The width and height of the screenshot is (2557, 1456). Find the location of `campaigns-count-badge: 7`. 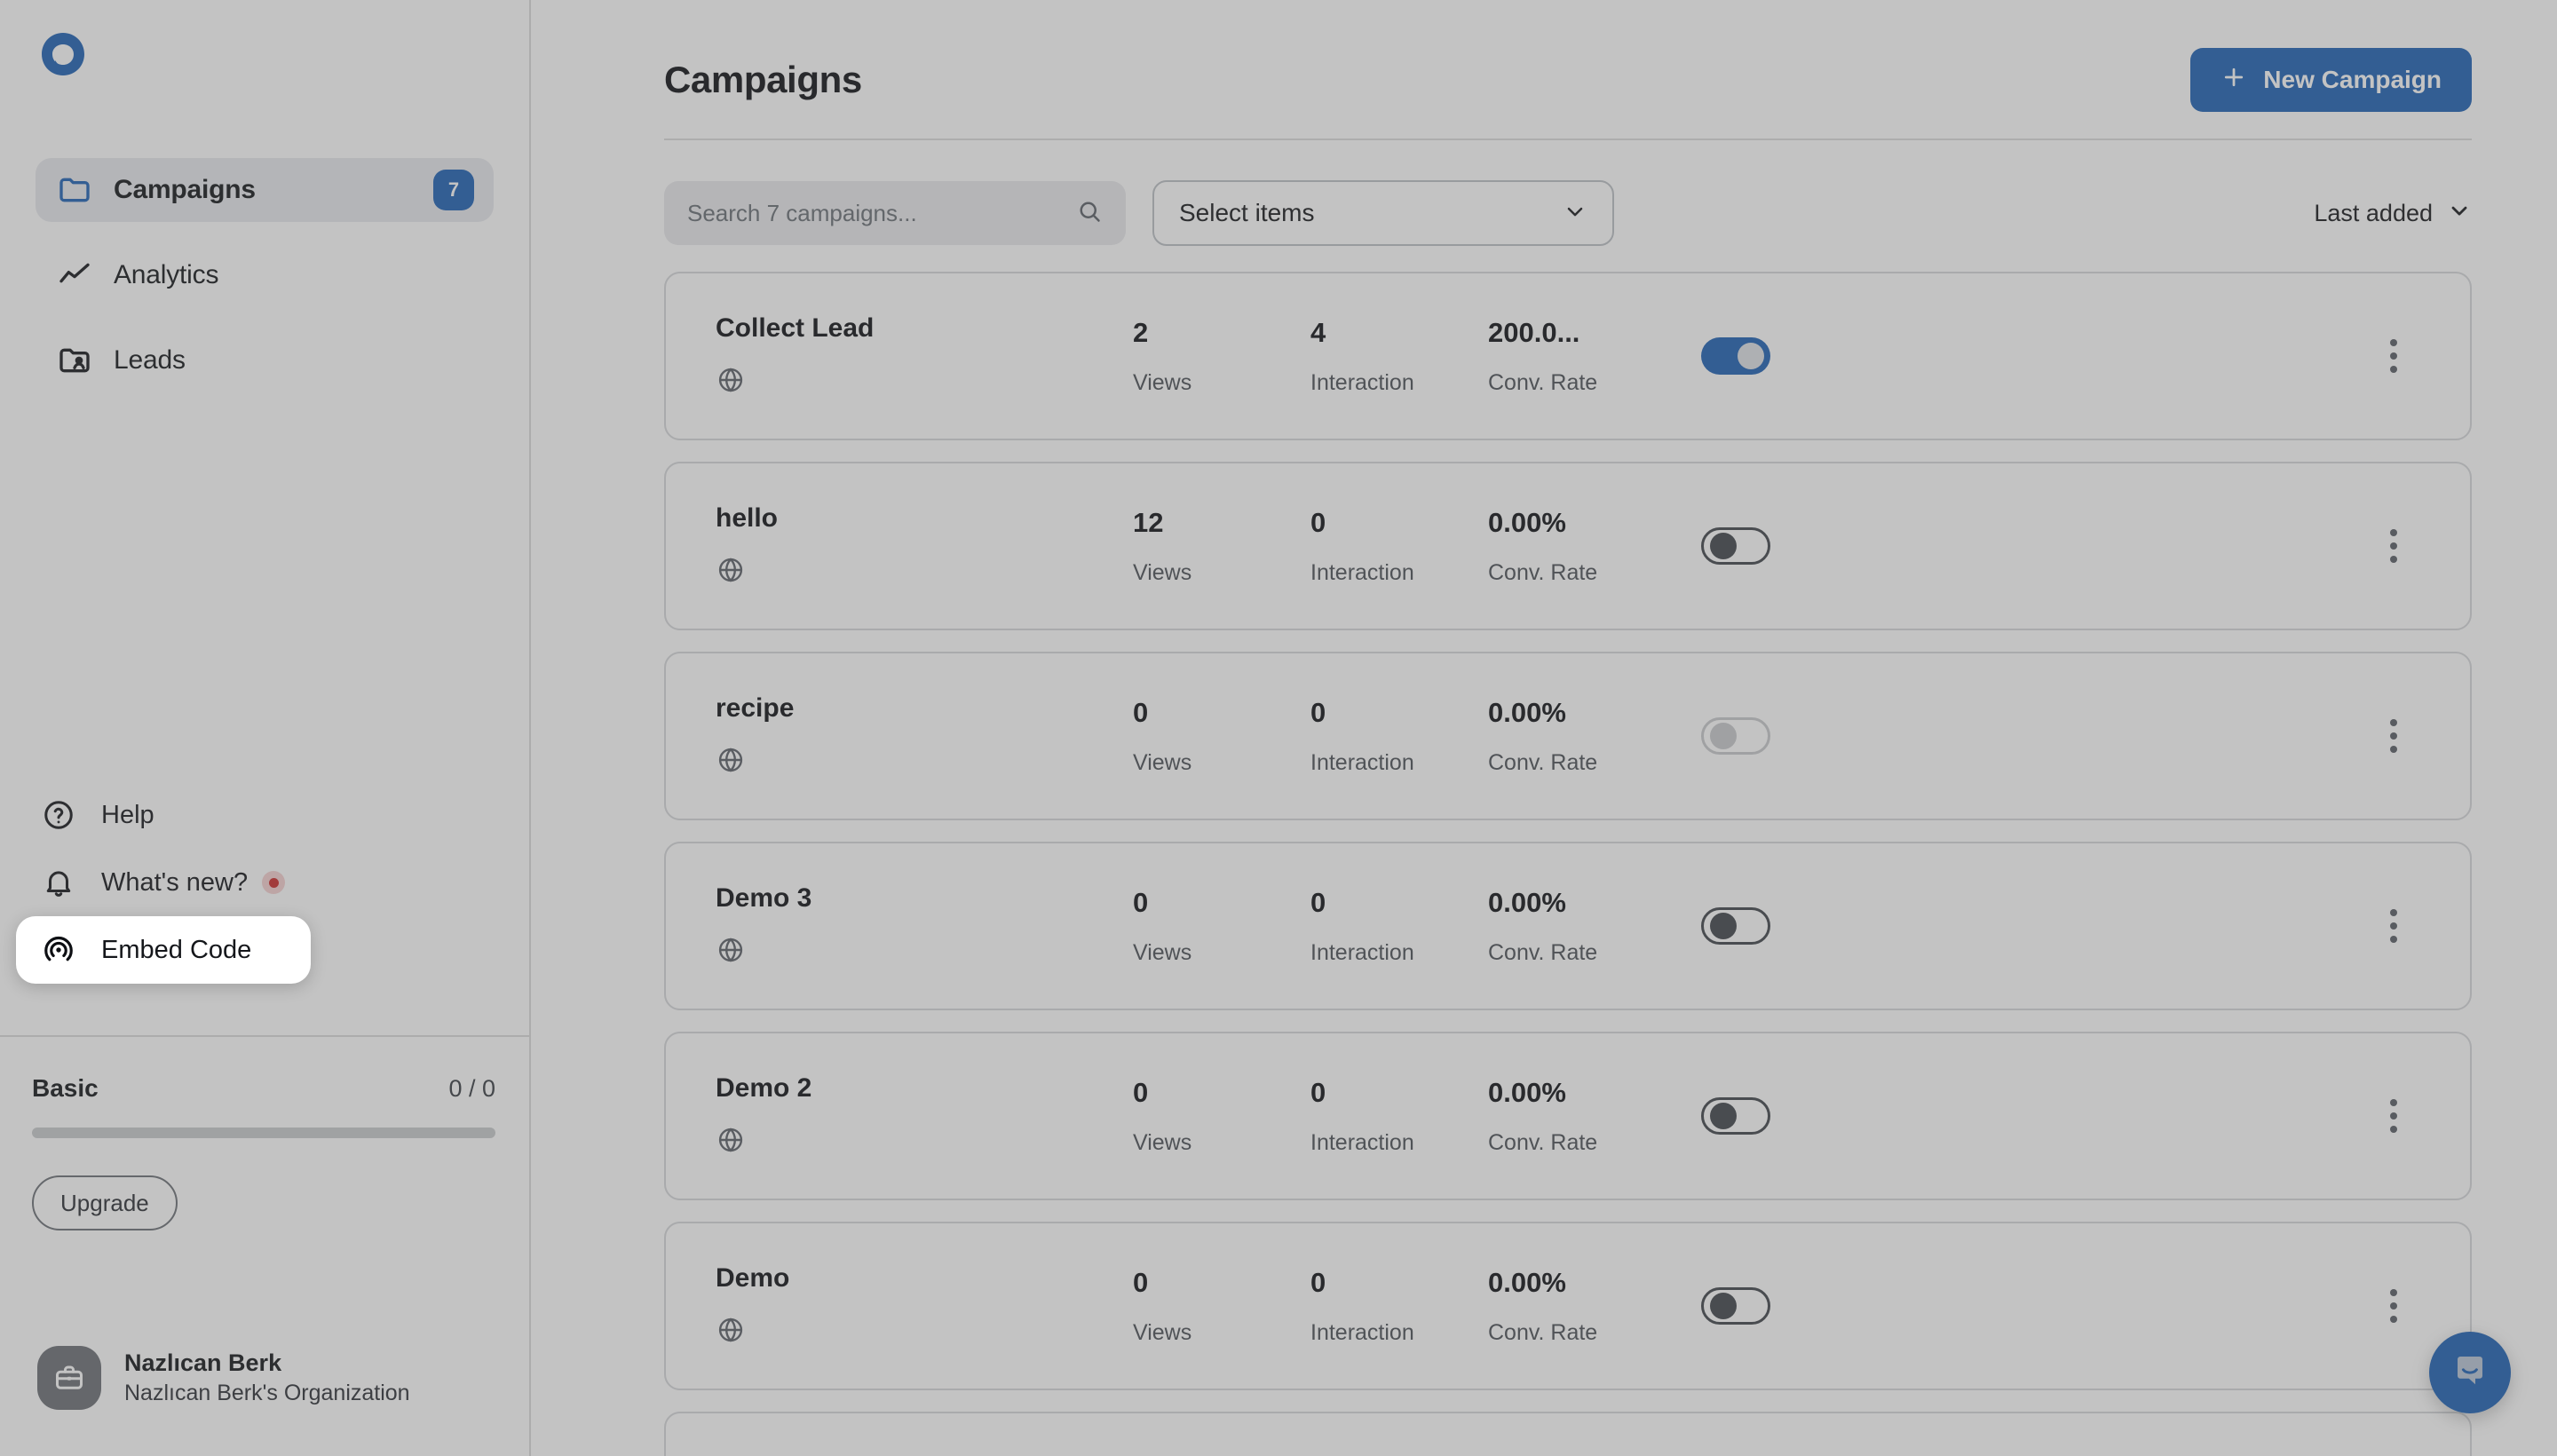

campaigns-count-badge: 7 is located at coordinates (453, 190).